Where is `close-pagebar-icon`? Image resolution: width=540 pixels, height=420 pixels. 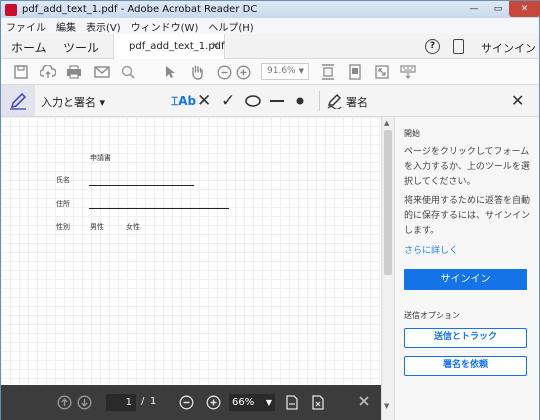
close-pagebar-icon is located at coordinates (364, 401).